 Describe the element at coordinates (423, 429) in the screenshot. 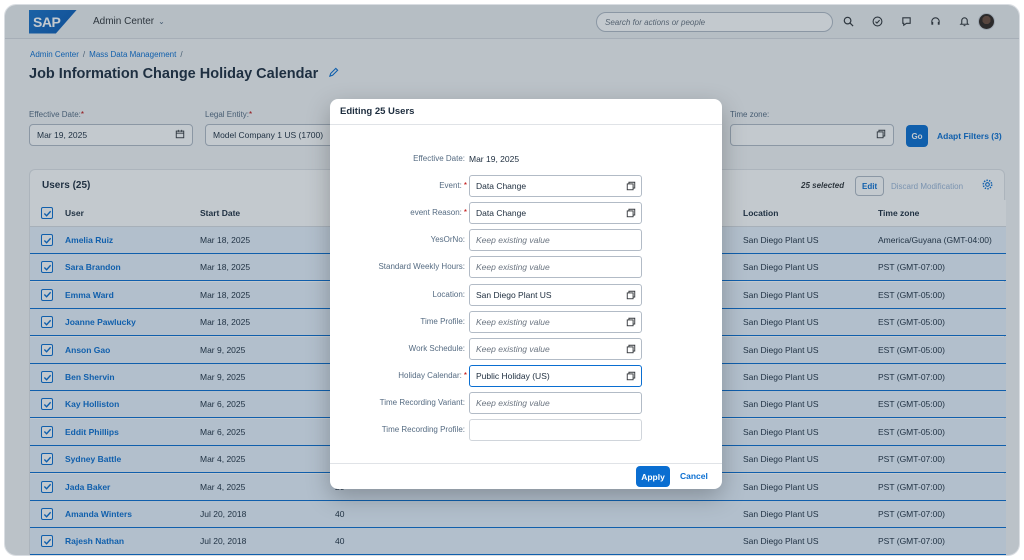

I see `field-label: Time Recording Profile:` at that location.